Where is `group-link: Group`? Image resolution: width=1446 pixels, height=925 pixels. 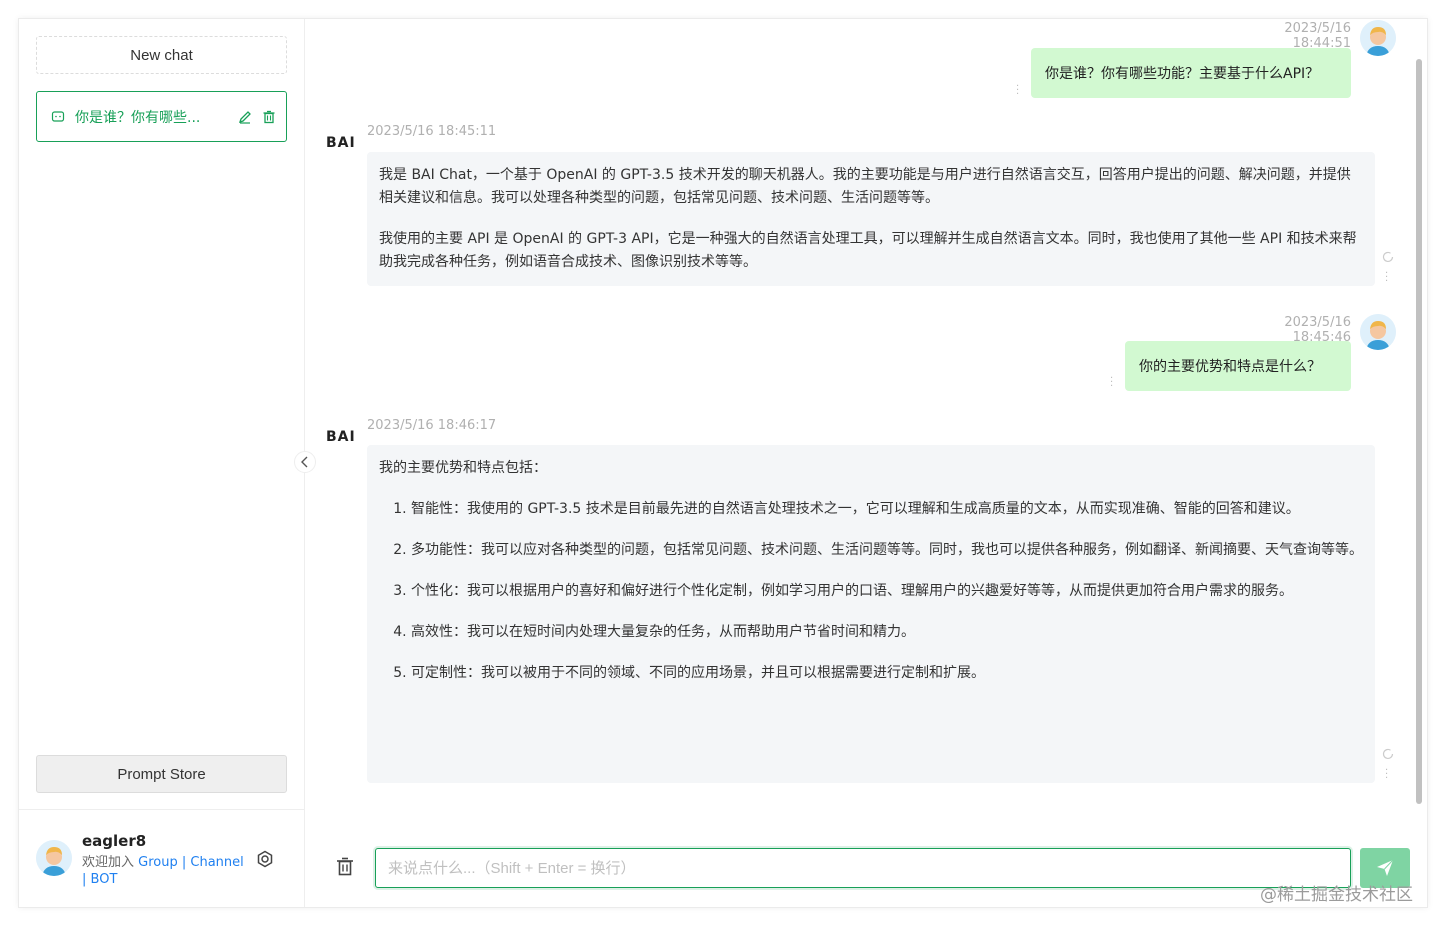
group-link: Group is located at coordinates (158, 862).